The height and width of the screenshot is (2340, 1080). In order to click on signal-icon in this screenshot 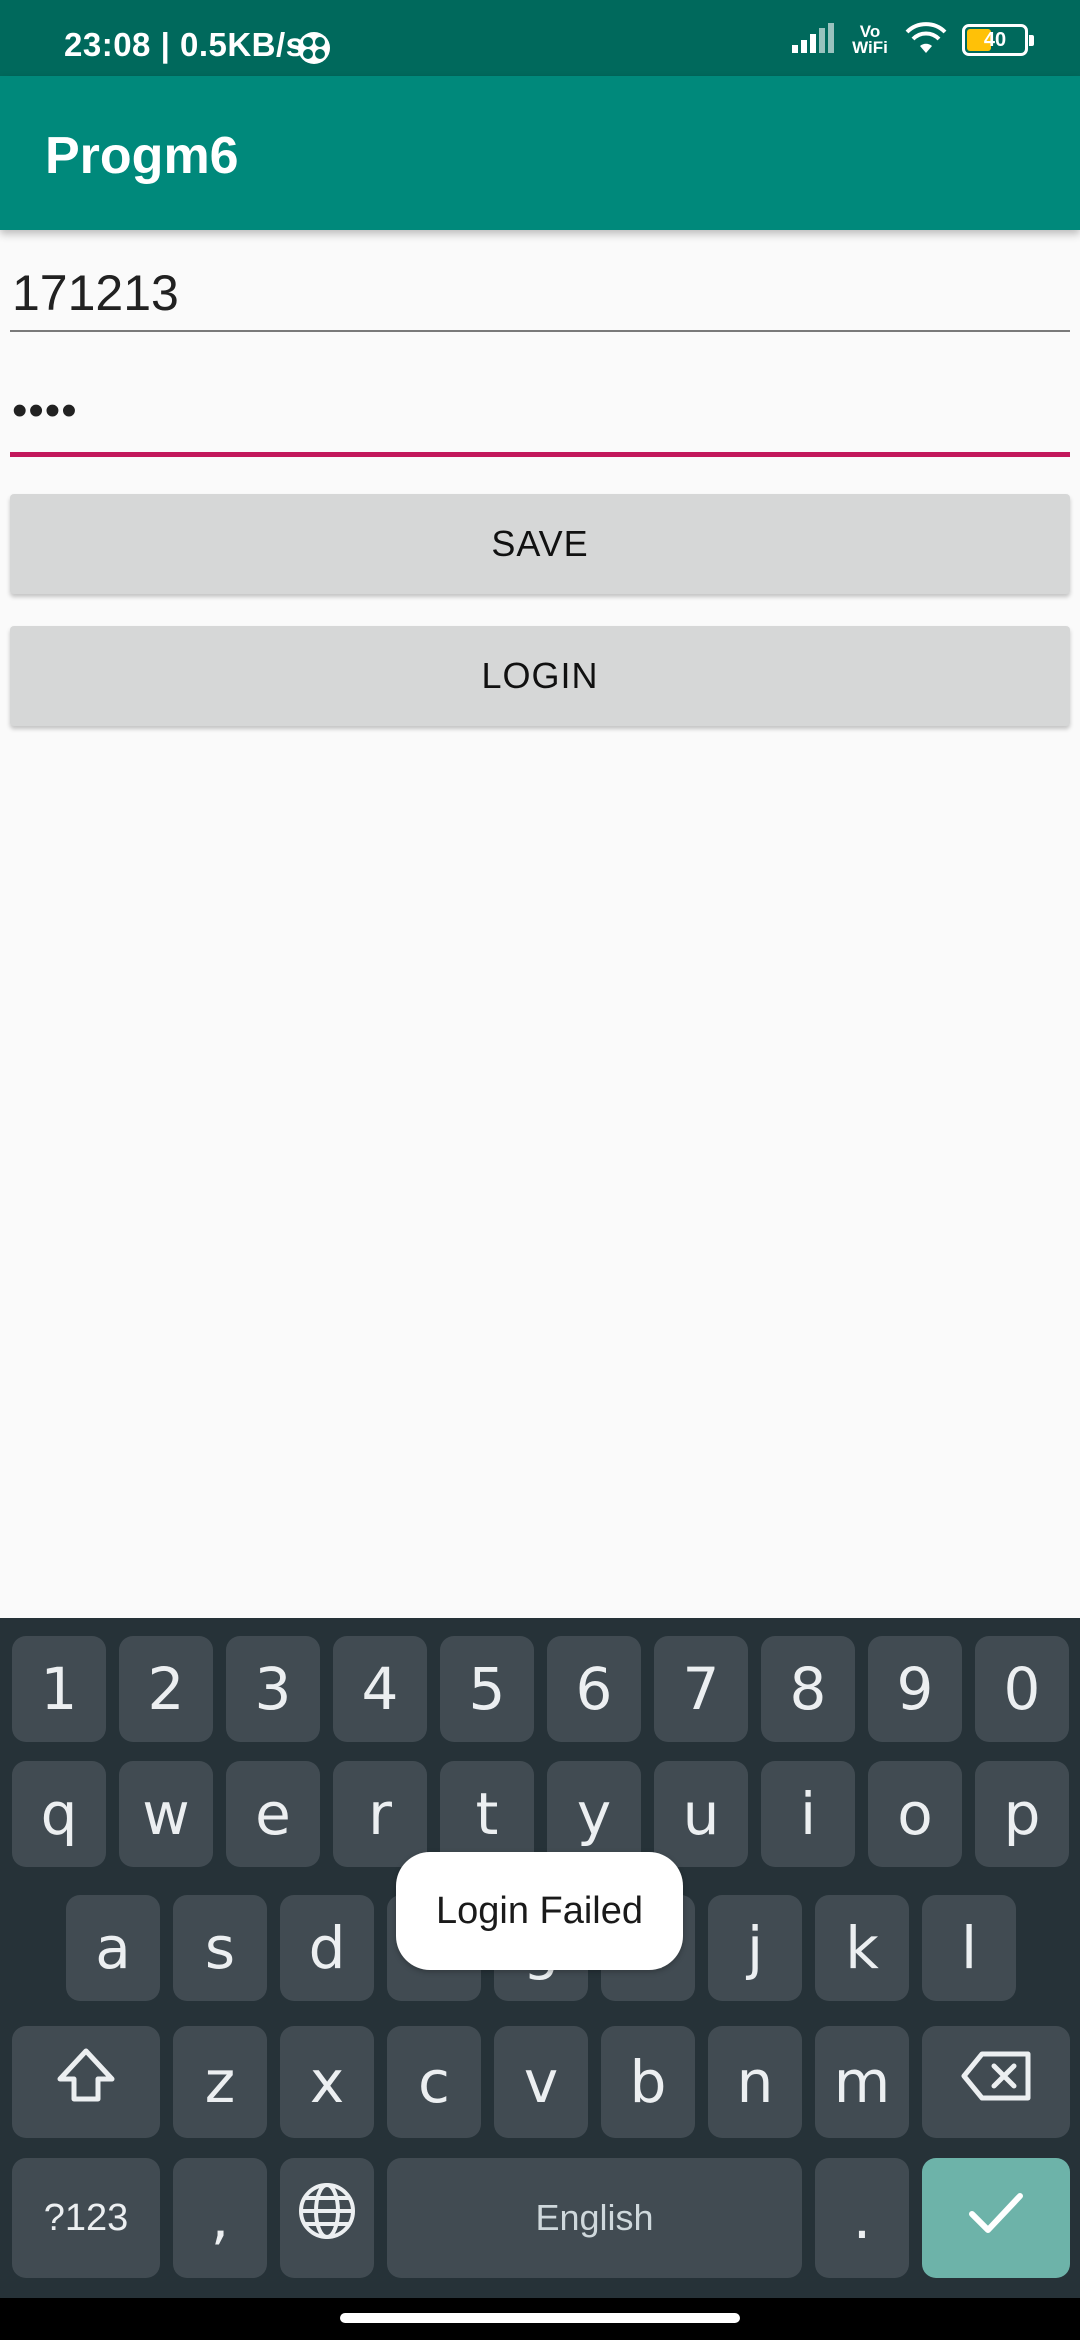, I will do `click(814, 40)`.